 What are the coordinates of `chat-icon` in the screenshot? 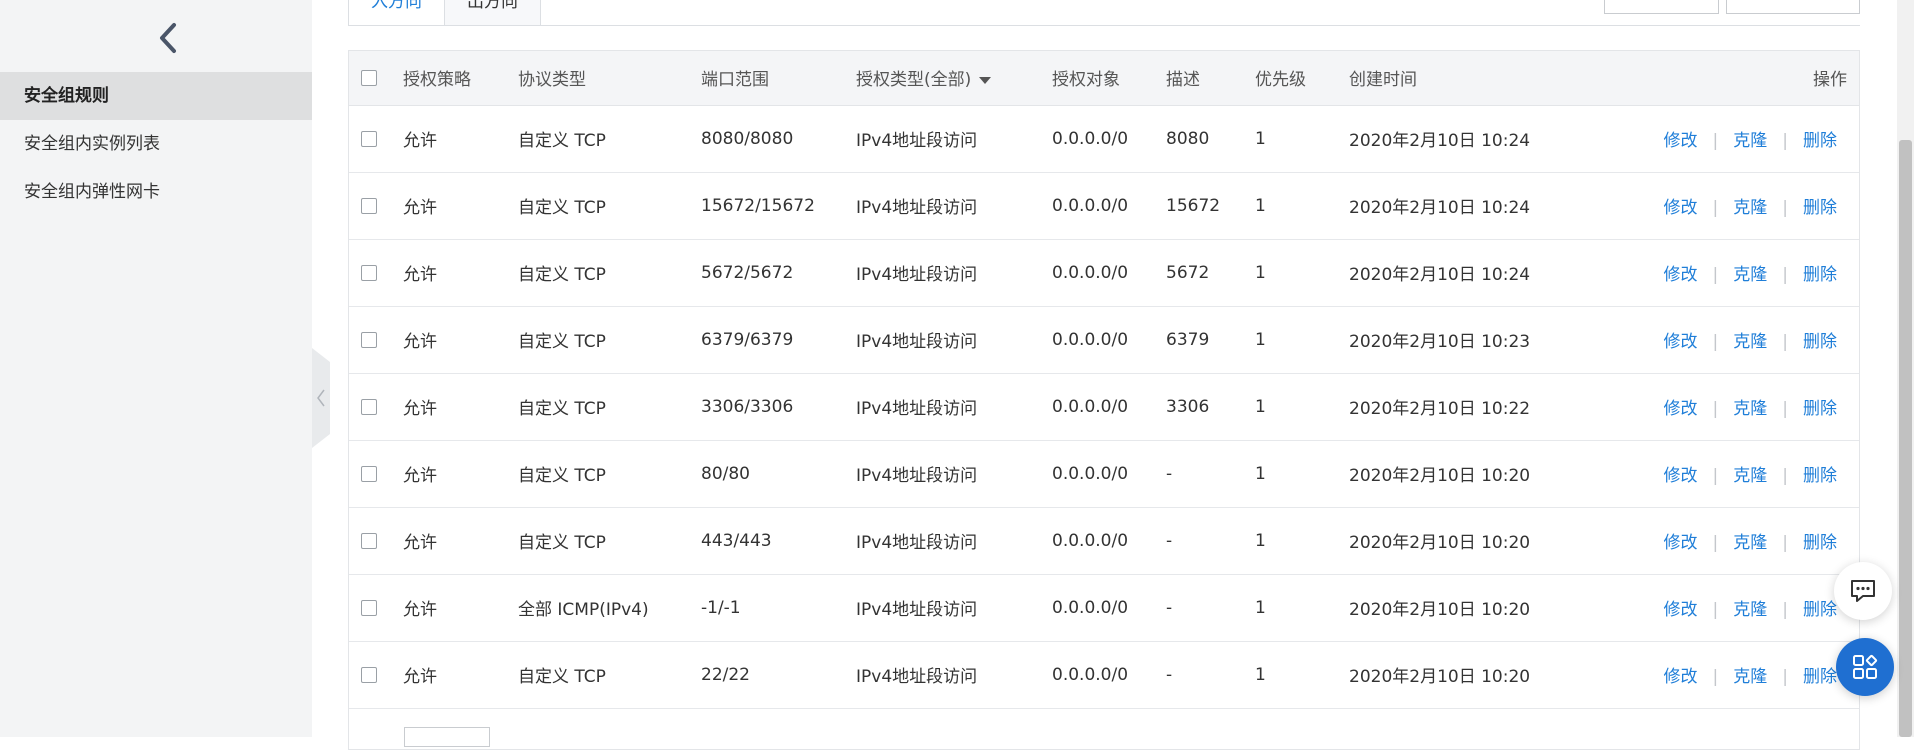 It's located at (1863, 591).